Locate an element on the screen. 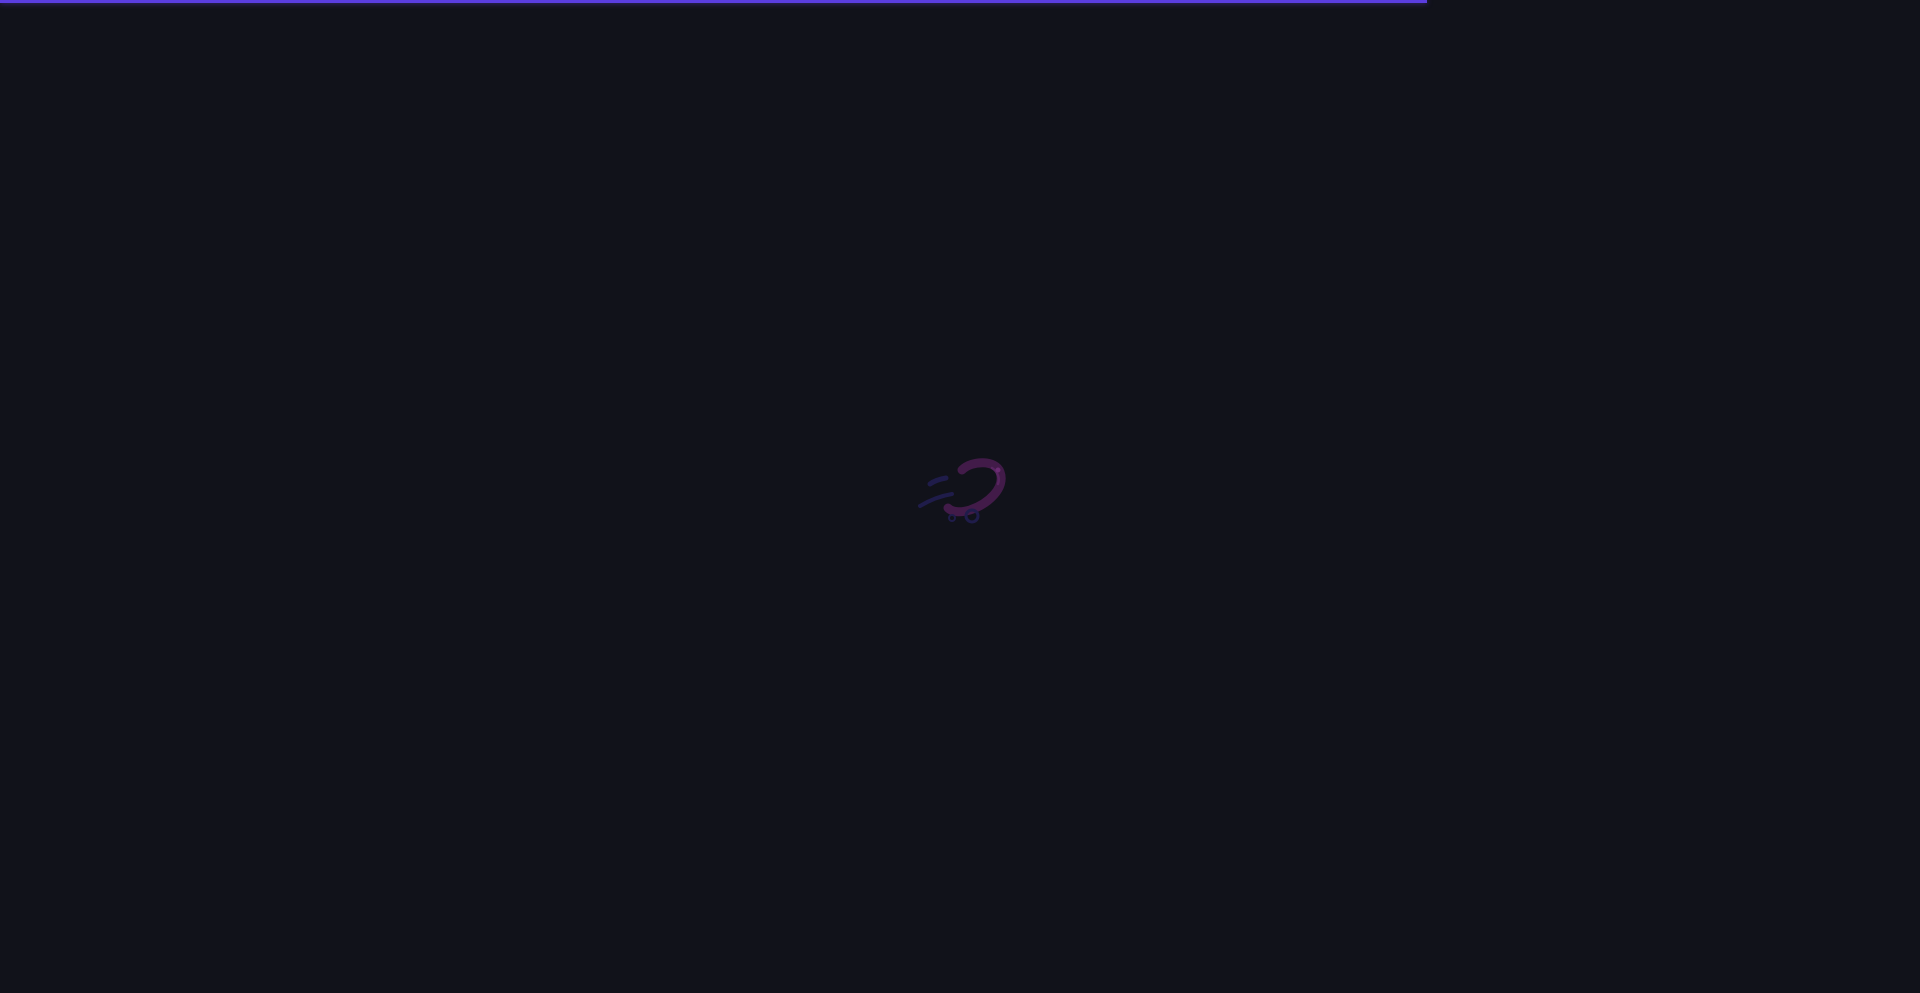 This screenshot has height=993, width=1920. loading-progress-track is located at coordinates (960, 1).